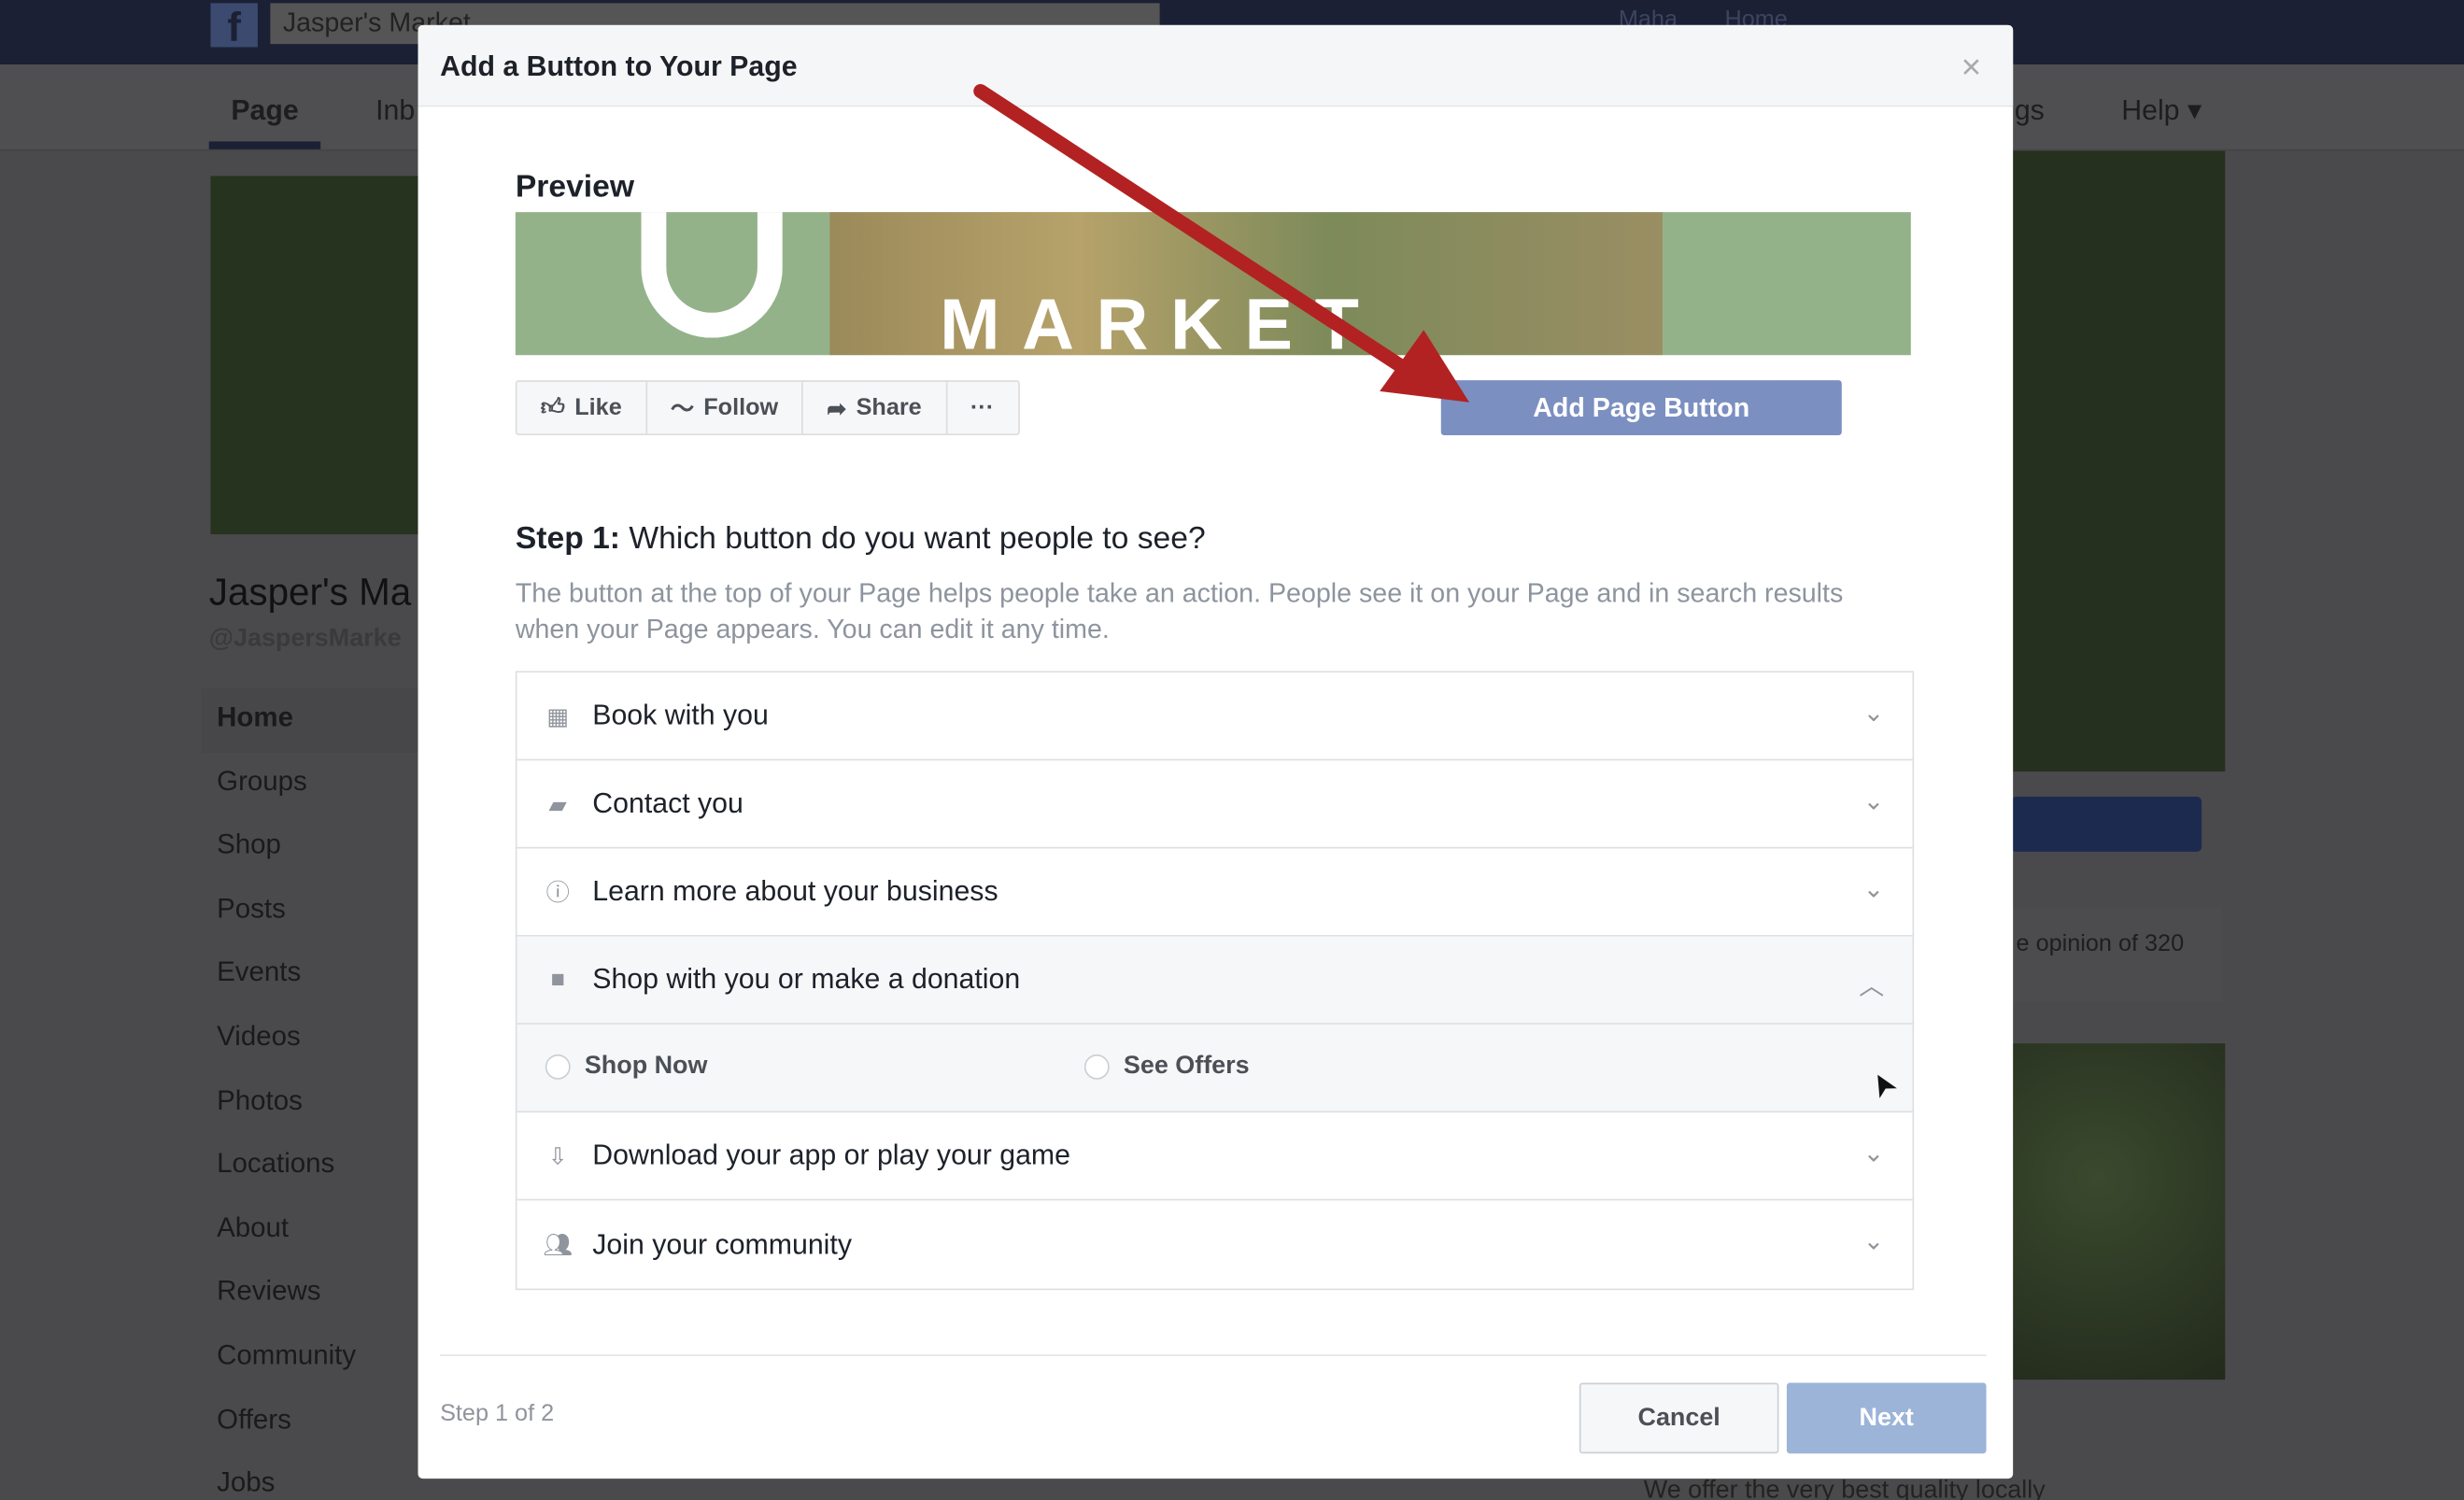 The image size is (2464, 1500). What do you see at coordinates (917, 539) in the screenshot?
I see `step-question: Which button do you want people to see?` at bounding box center [917, 539].